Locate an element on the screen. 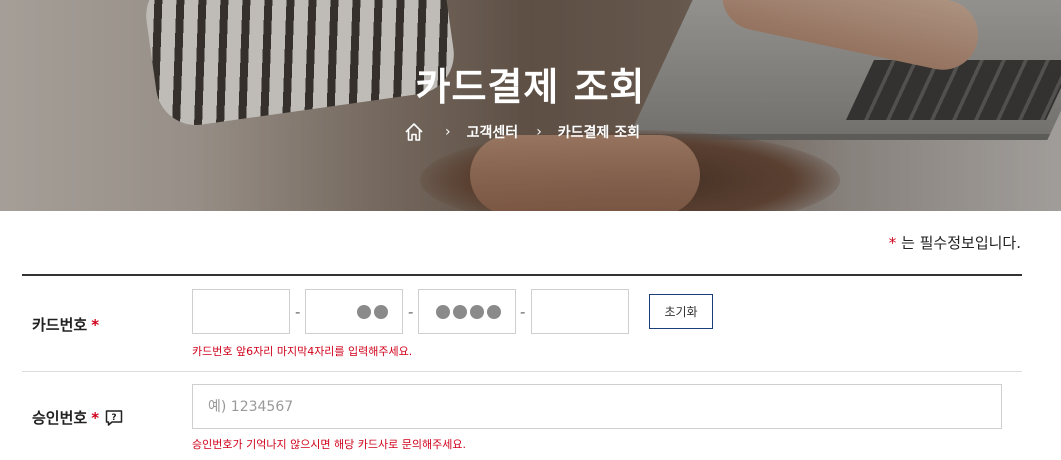  home-icon is located at coordinates (414, 132).